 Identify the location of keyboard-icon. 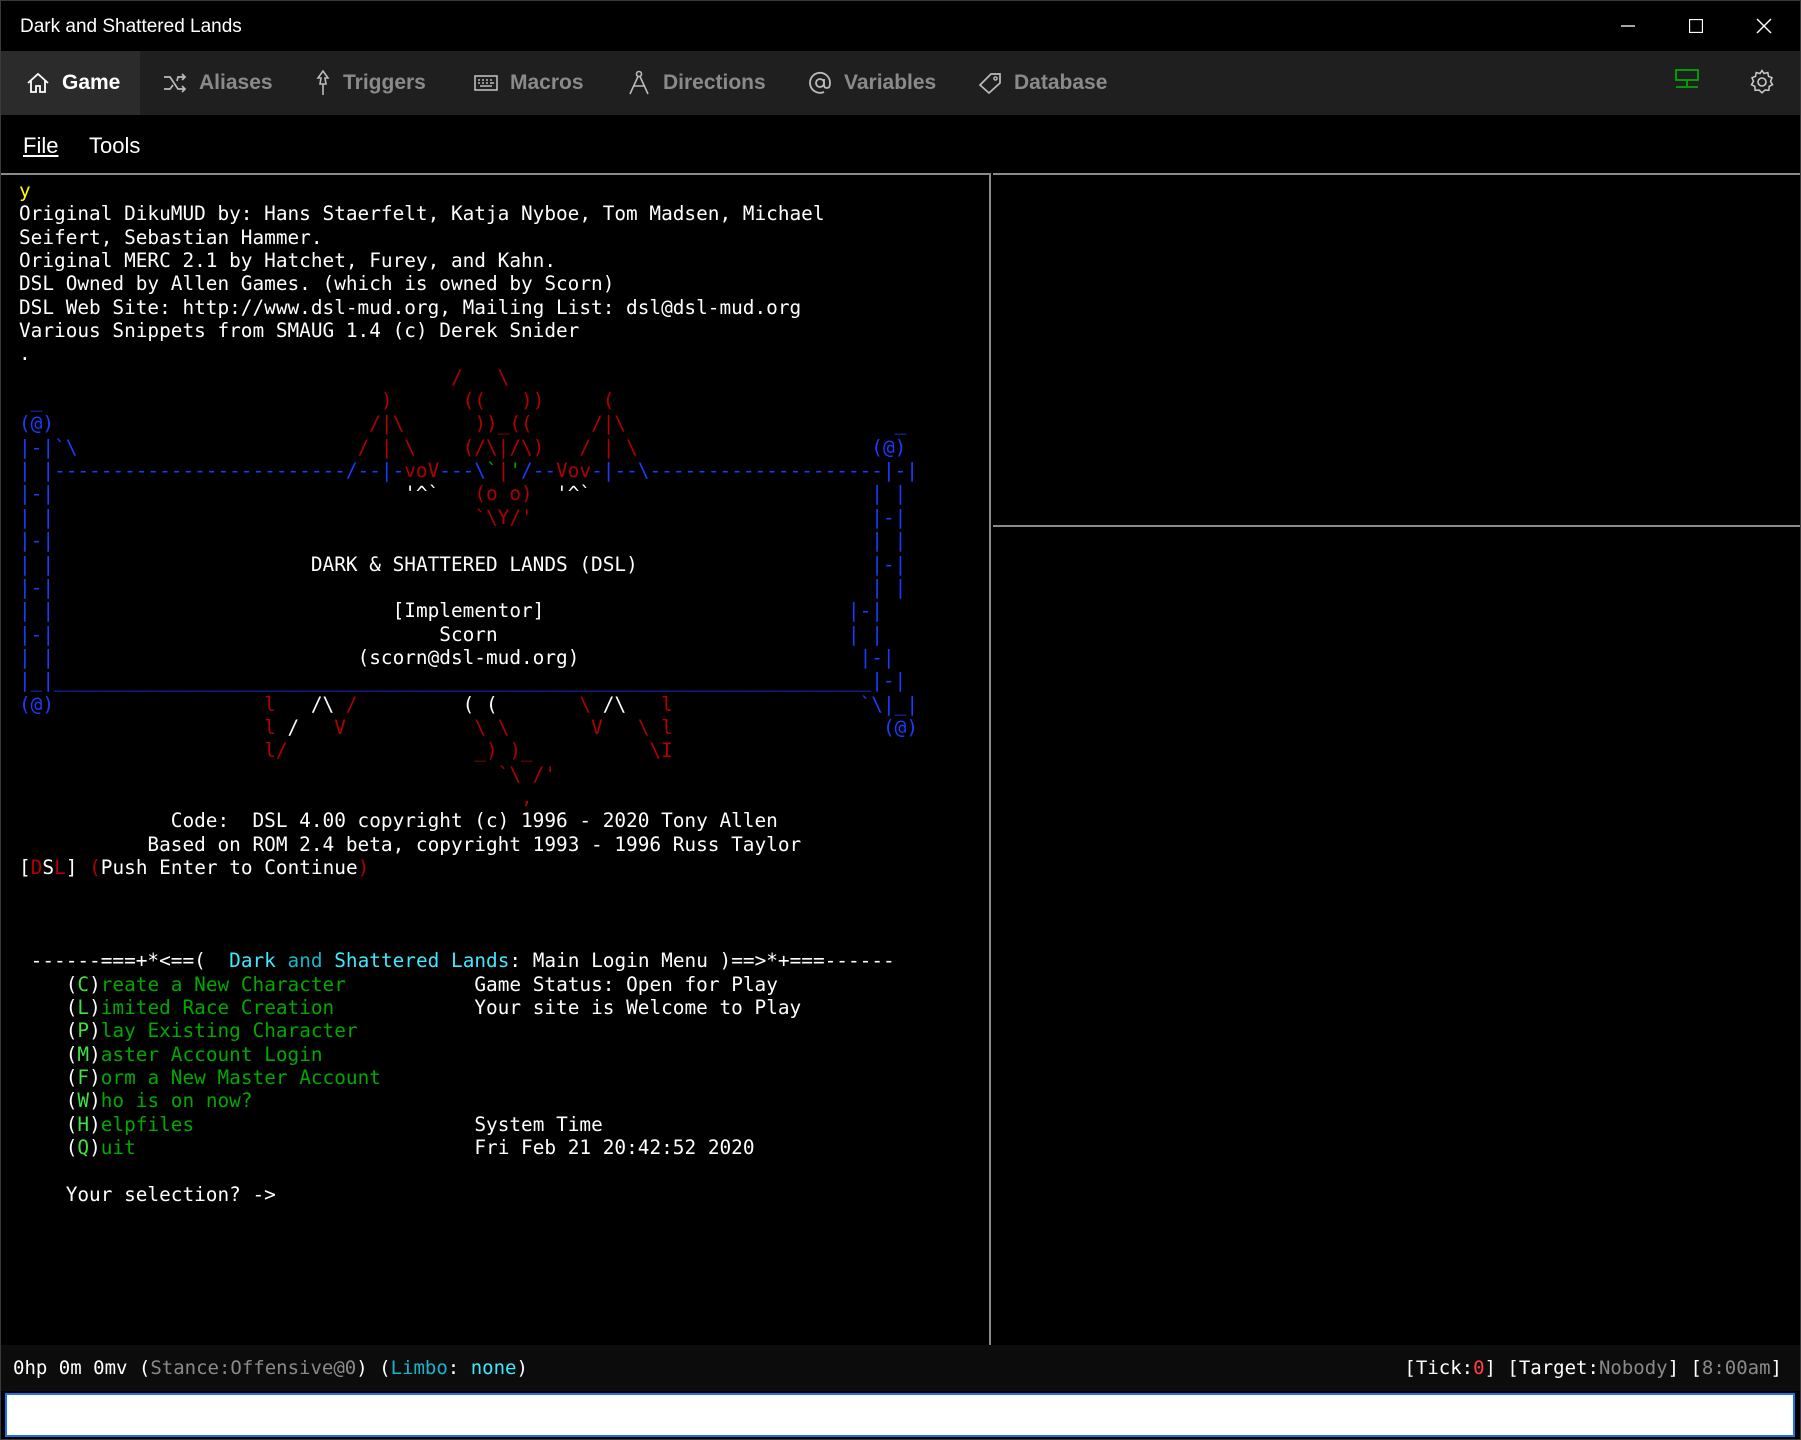
(486, 83).